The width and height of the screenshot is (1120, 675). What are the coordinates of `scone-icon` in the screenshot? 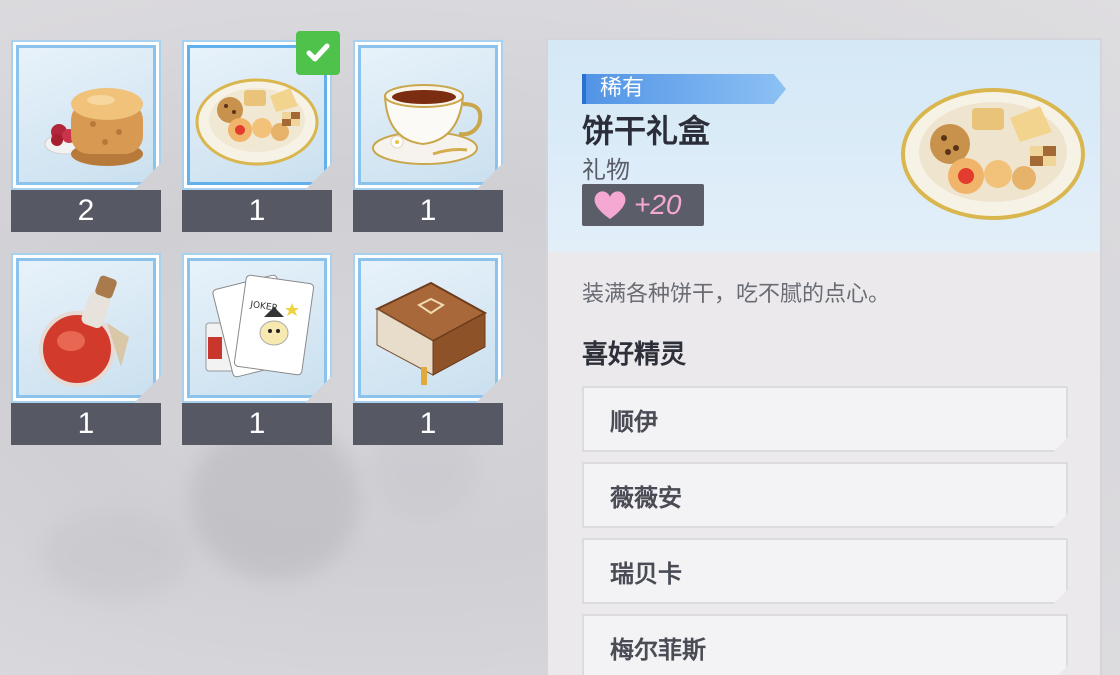 It's located at (93, 127).